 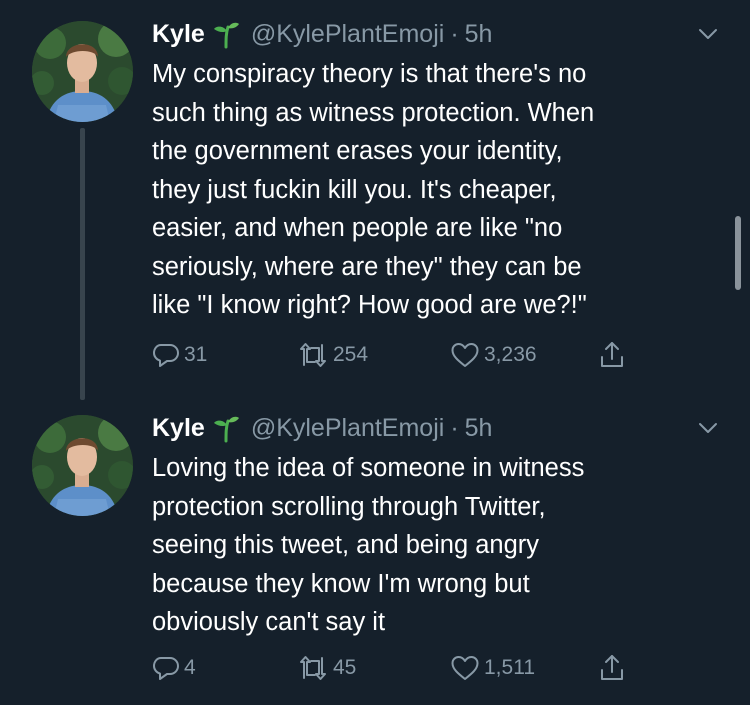 I want to click on like-button: 3,236, so click(x=493, y=355).